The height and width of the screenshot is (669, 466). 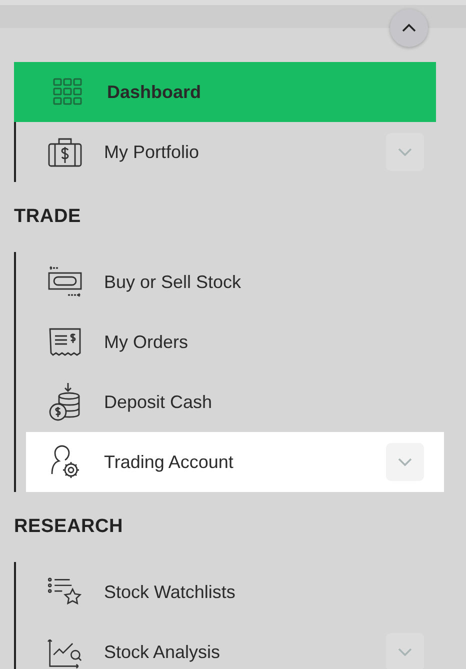 I want to click on scroll-up-button, so click(x=409, y=28).